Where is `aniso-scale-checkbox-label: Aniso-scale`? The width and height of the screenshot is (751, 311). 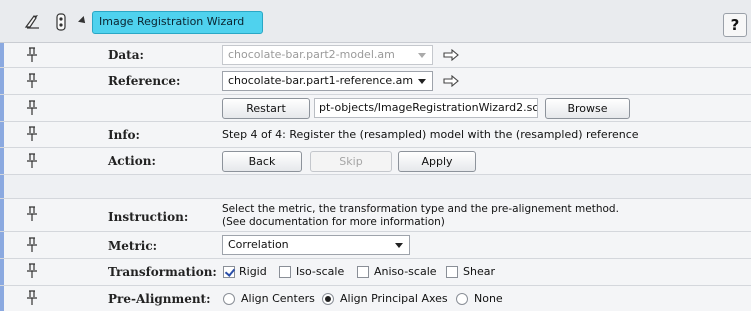
aniso-scale-checkbox-label: Aniso-scale is located at coordinates (405, 271).